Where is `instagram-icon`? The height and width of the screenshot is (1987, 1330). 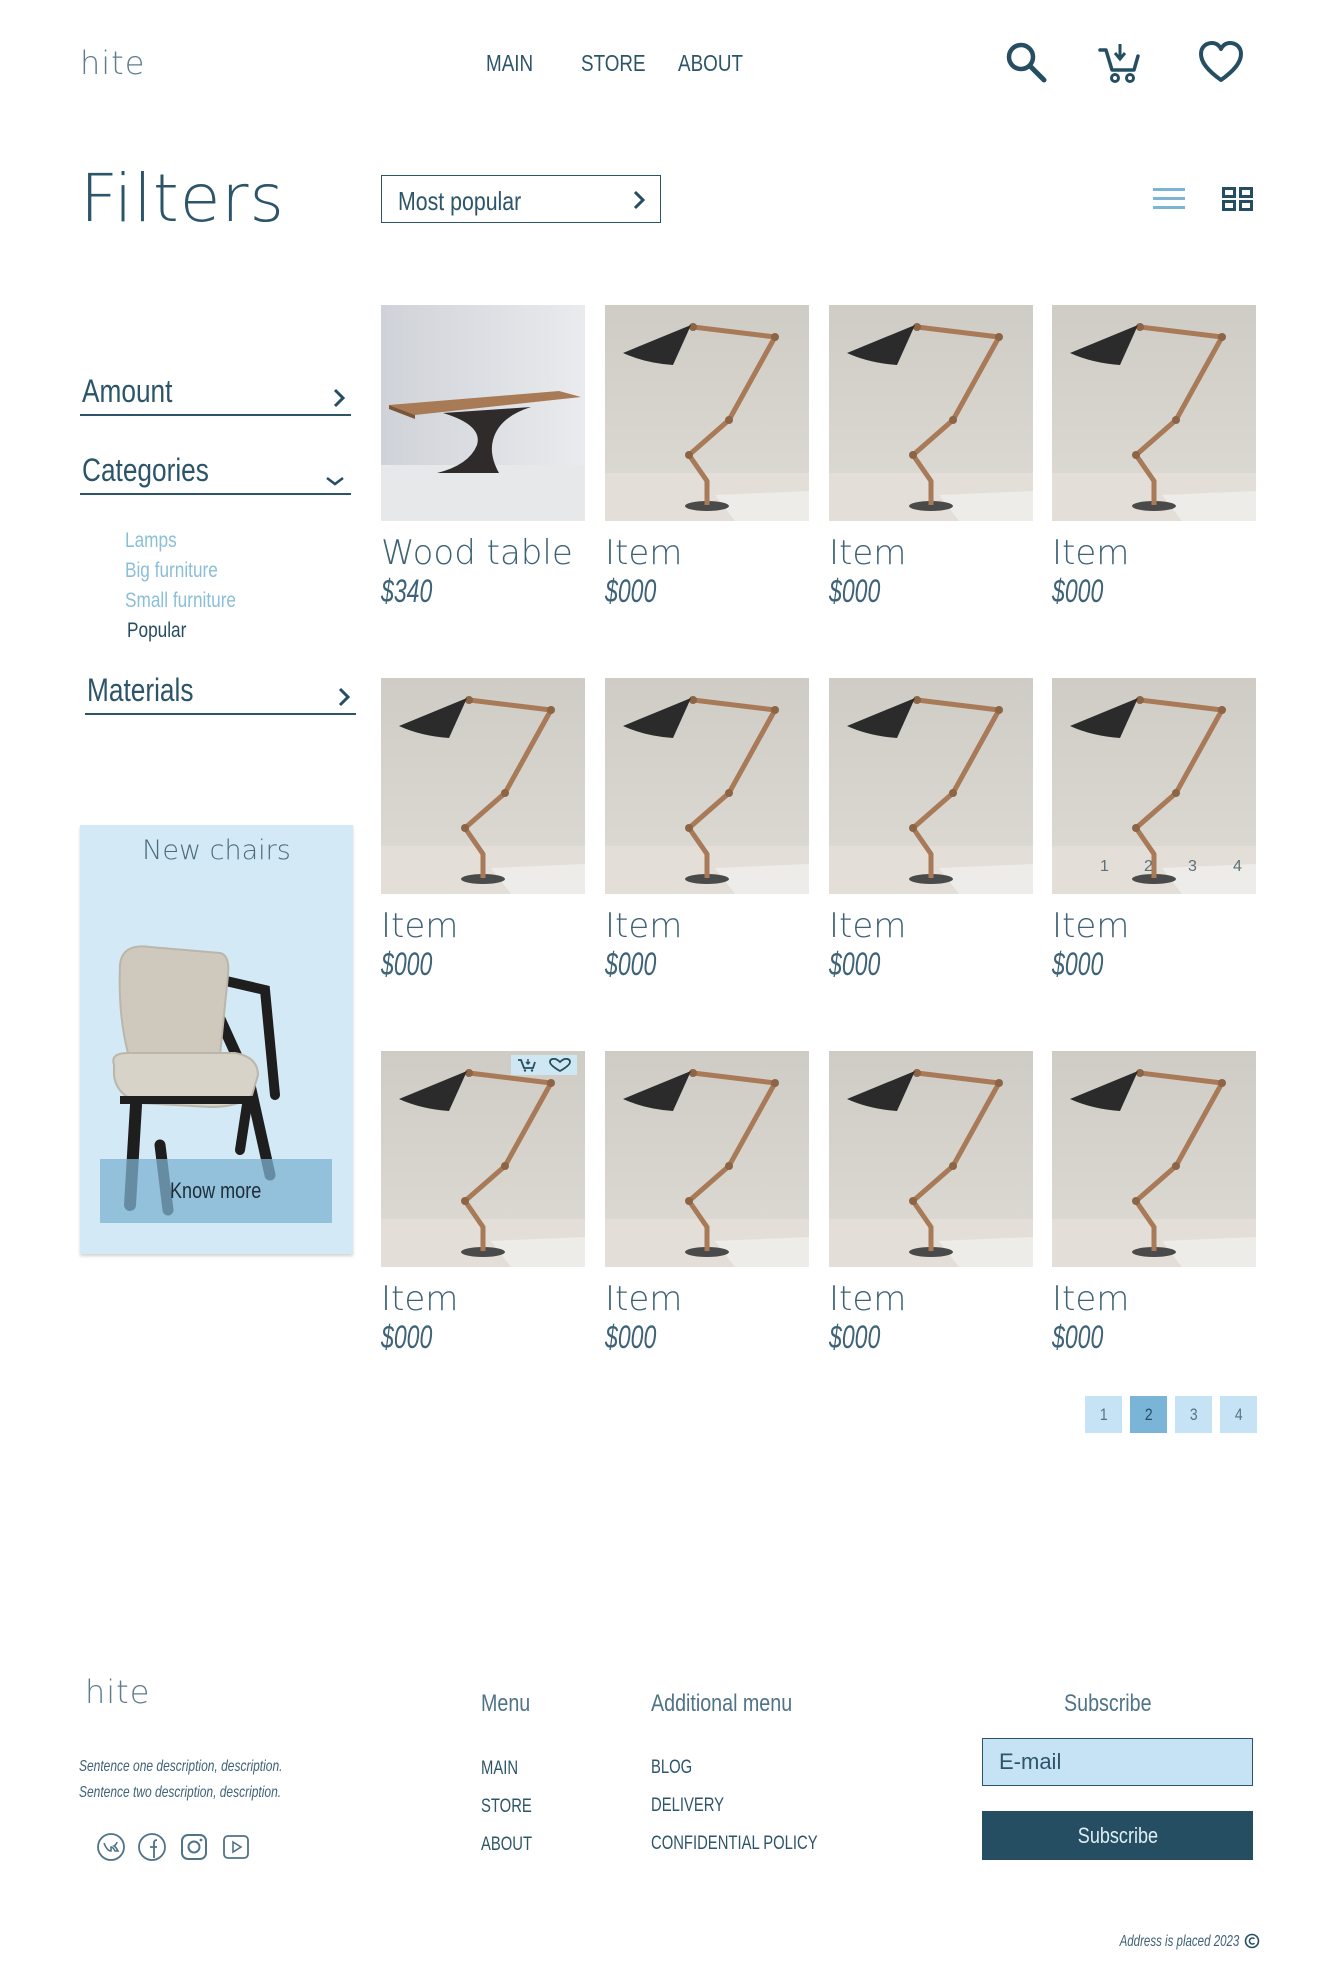 instagram-icon is located at coordinates (194, 1849).